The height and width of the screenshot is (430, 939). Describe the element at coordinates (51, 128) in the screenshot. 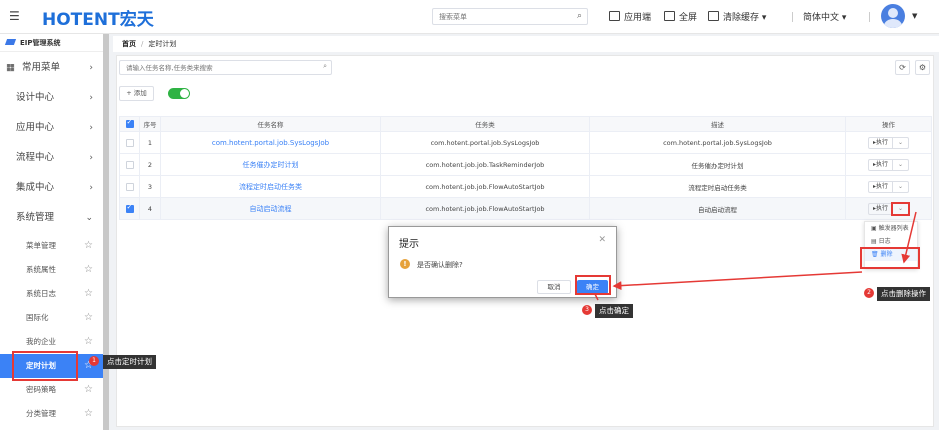

I see `sidebar-item-app: 应用中心 ›` at that location.